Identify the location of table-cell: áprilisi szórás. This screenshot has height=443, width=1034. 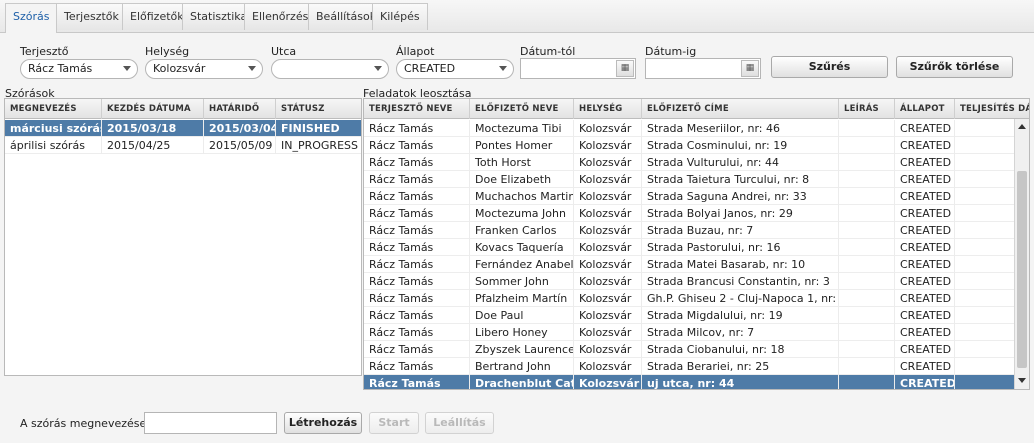
(53, 145).